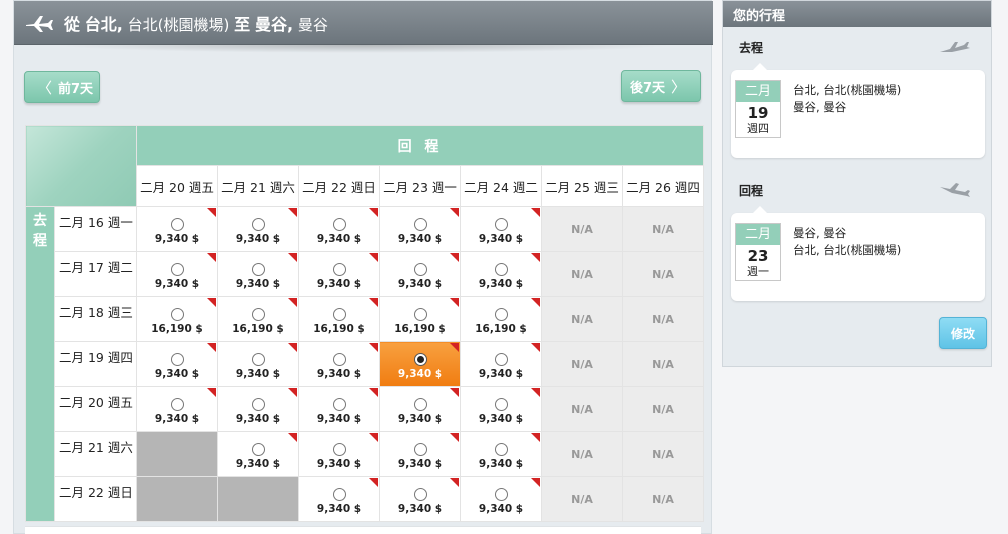 The width and height of the screenshot is (1008, 534). Describe the element at coordinates (751, 191) in the screenshot. I see `return-label: 回程` at that location.